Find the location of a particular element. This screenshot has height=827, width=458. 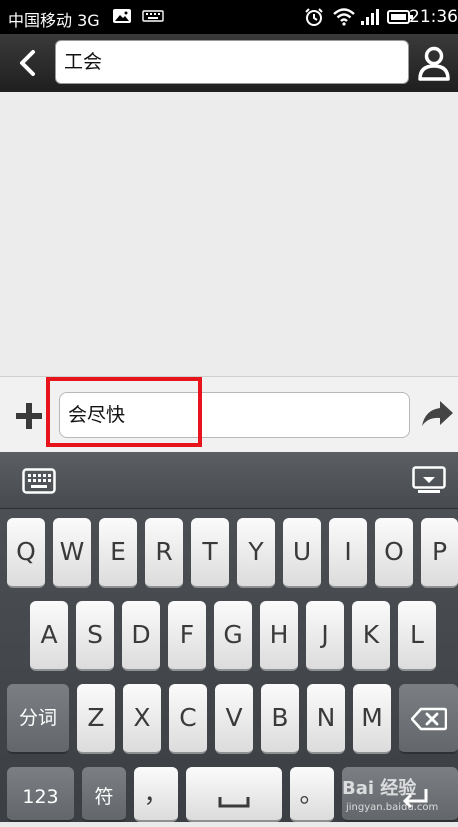

keyboard-icon is located at coordinates (153, 16).